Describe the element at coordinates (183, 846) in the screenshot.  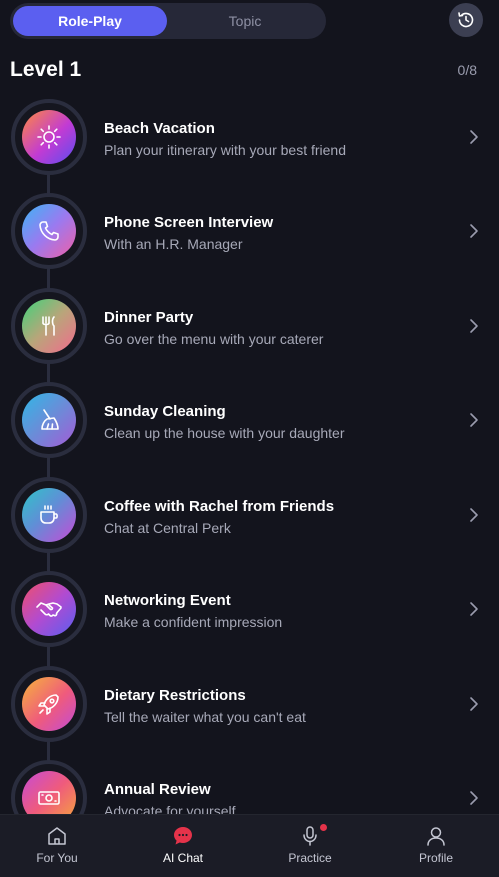
I see `nav-ai-chat: AI Chat` at that location.